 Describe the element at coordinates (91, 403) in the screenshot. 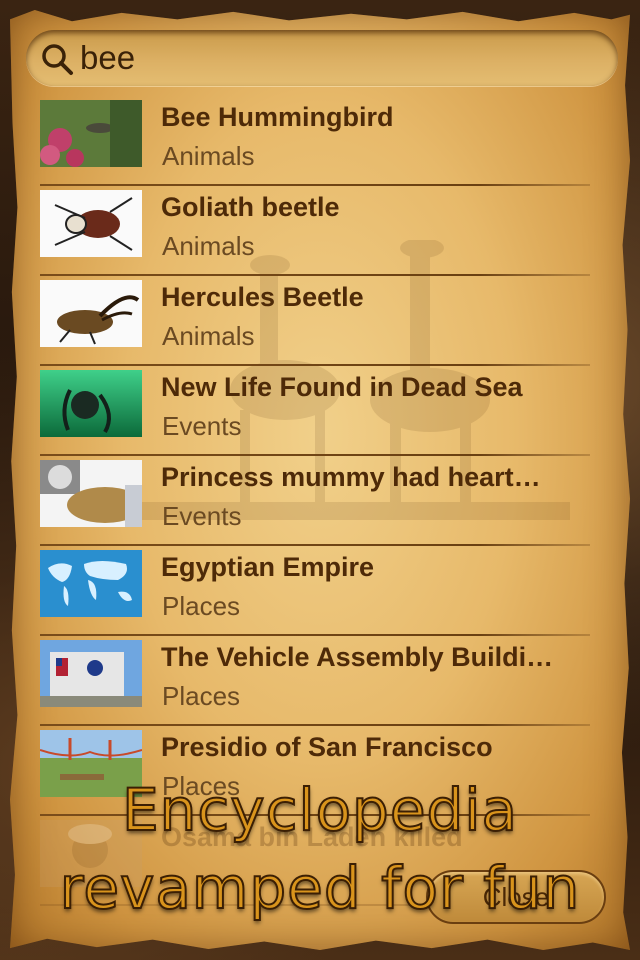

I see `underwater-thumbnail` at that location.